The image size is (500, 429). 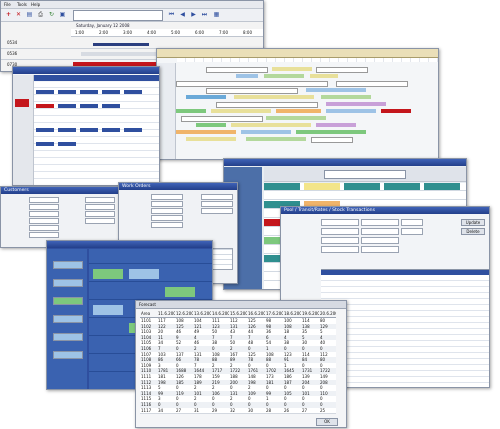 What do you see at coordinates (22, 4) in the screenshot?
I see `menu-tools: Tools` at bounding box center [22, 4].